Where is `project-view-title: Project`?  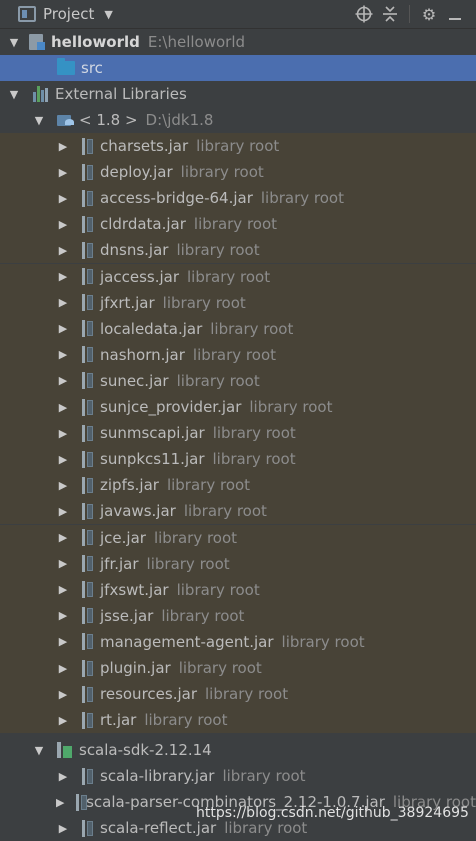 project-view-title: Project is located at coordinates (69, 14).